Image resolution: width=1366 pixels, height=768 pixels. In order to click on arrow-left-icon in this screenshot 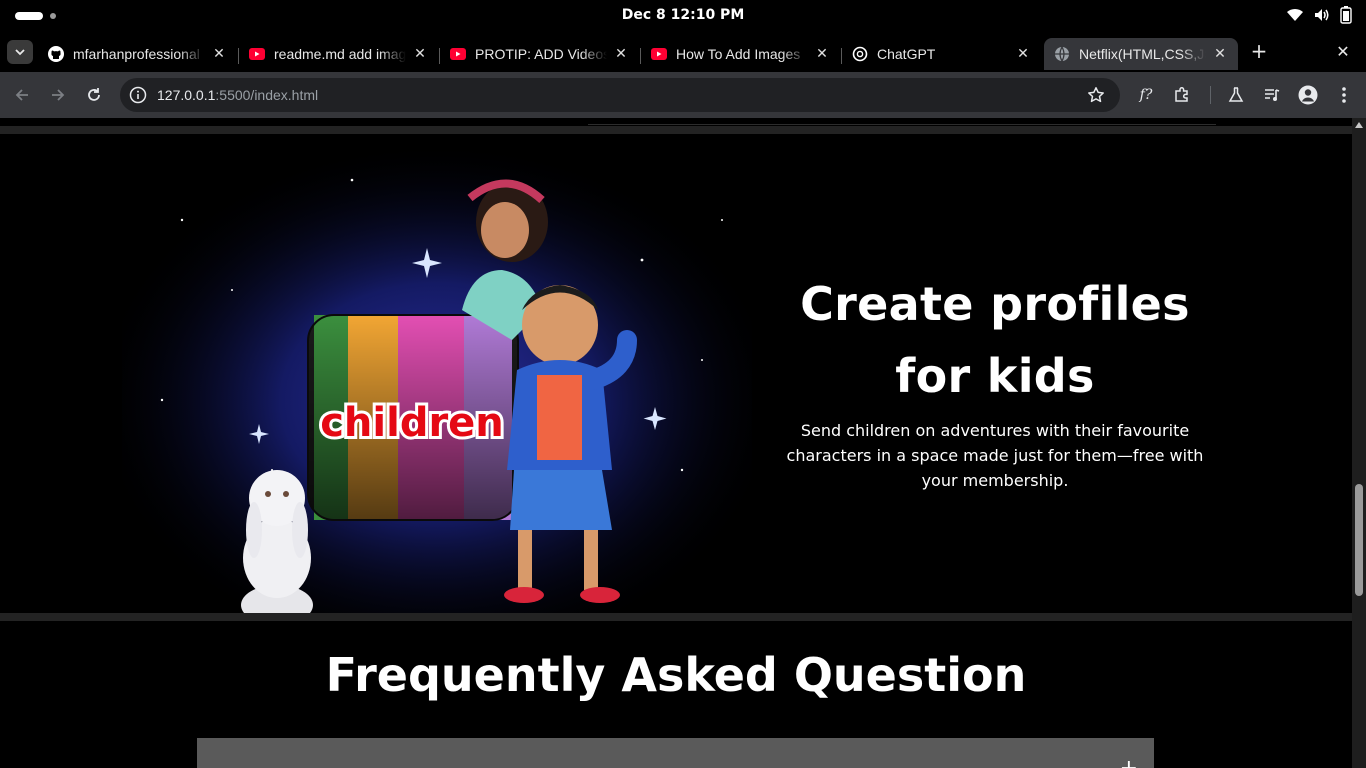, I will do `click(21, 95)`.